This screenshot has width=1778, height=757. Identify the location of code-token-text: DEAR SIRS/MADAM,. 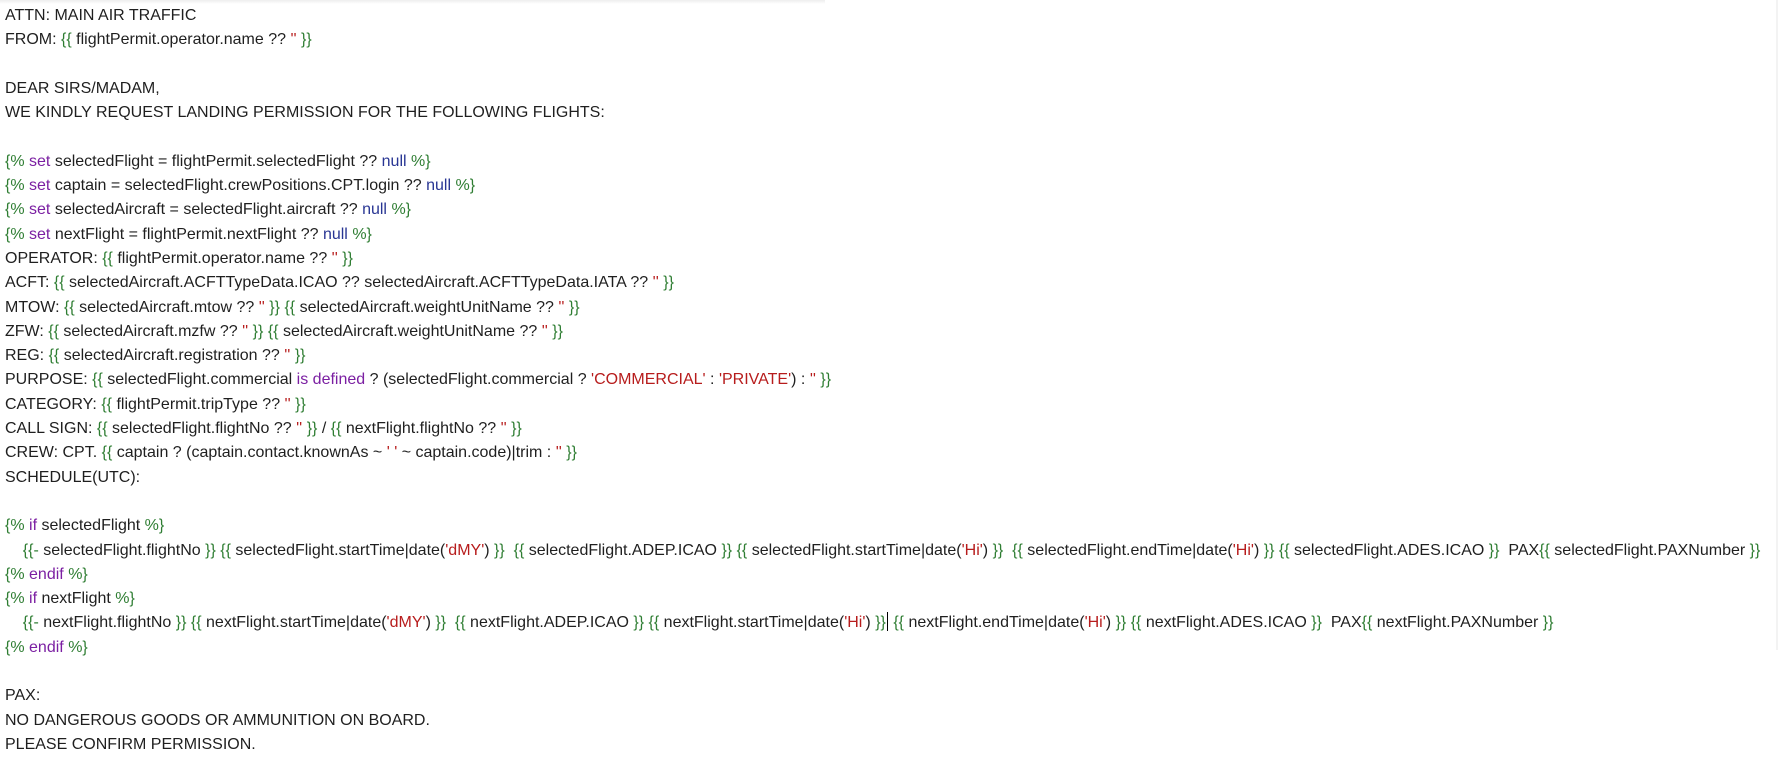
(82, 88).